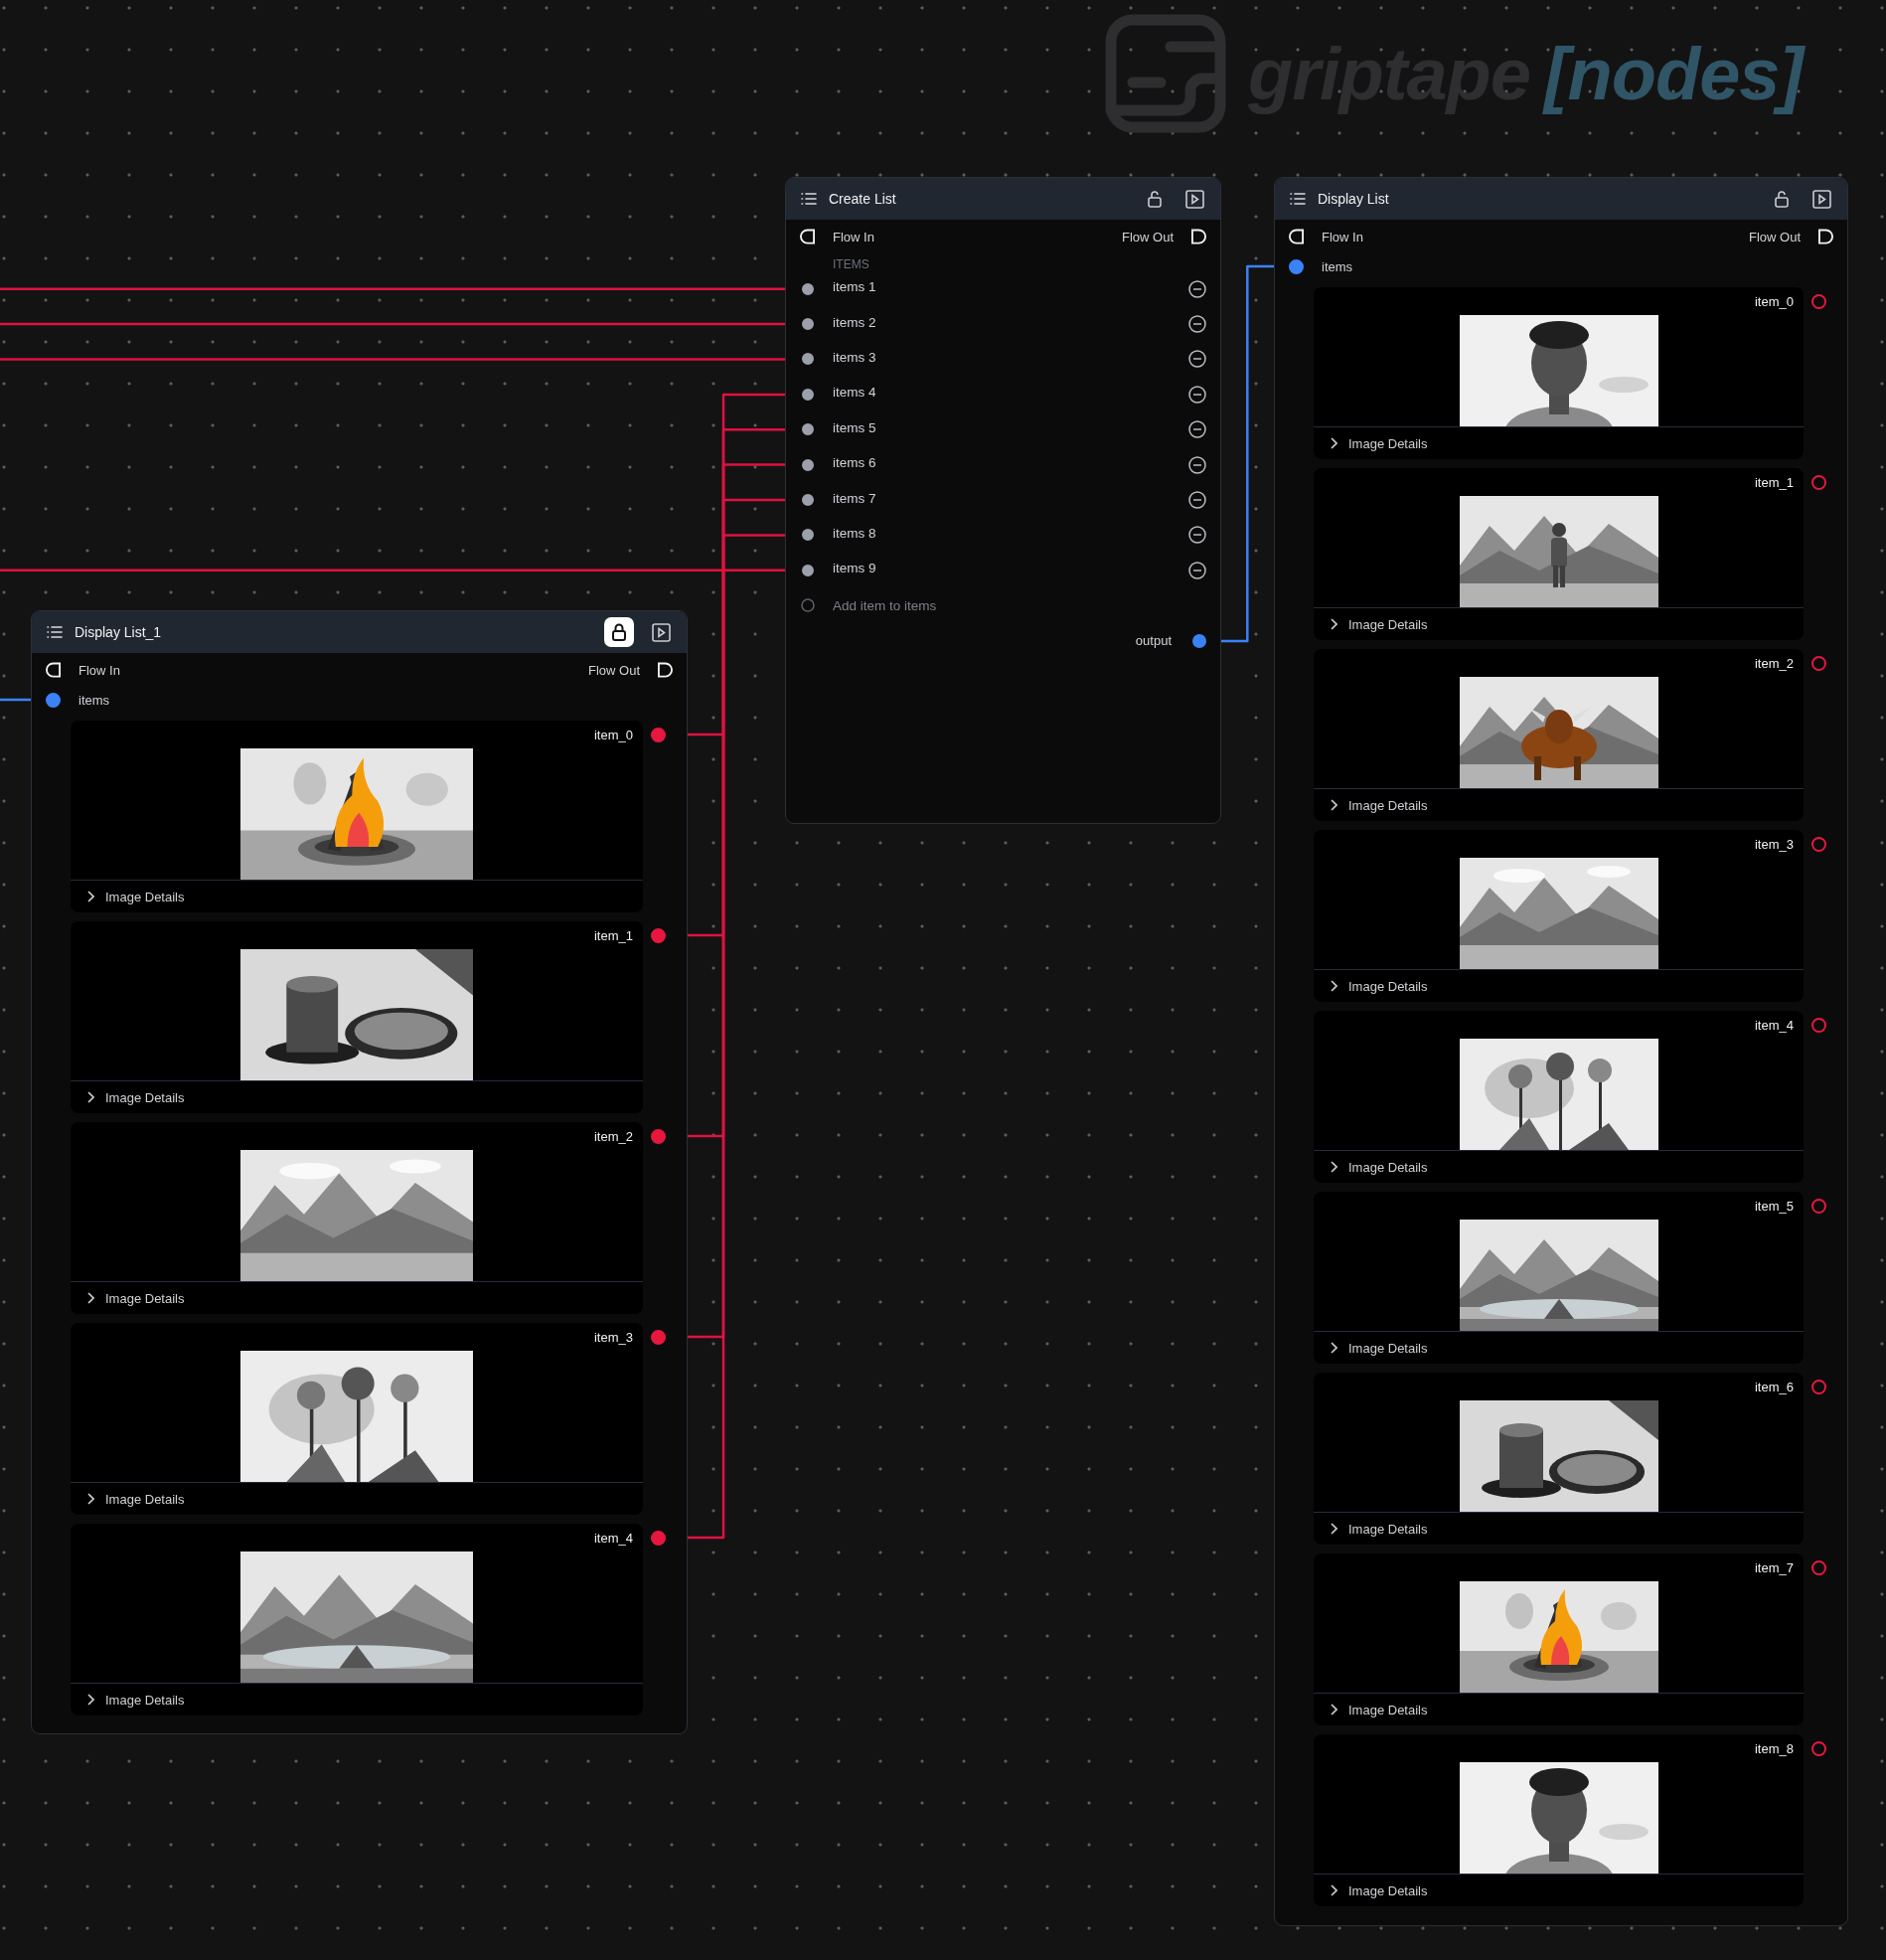  What do you see at coordinates (807, 606) in the screenshot?
I see `add-port-icon` at bounding box center [807, 606].